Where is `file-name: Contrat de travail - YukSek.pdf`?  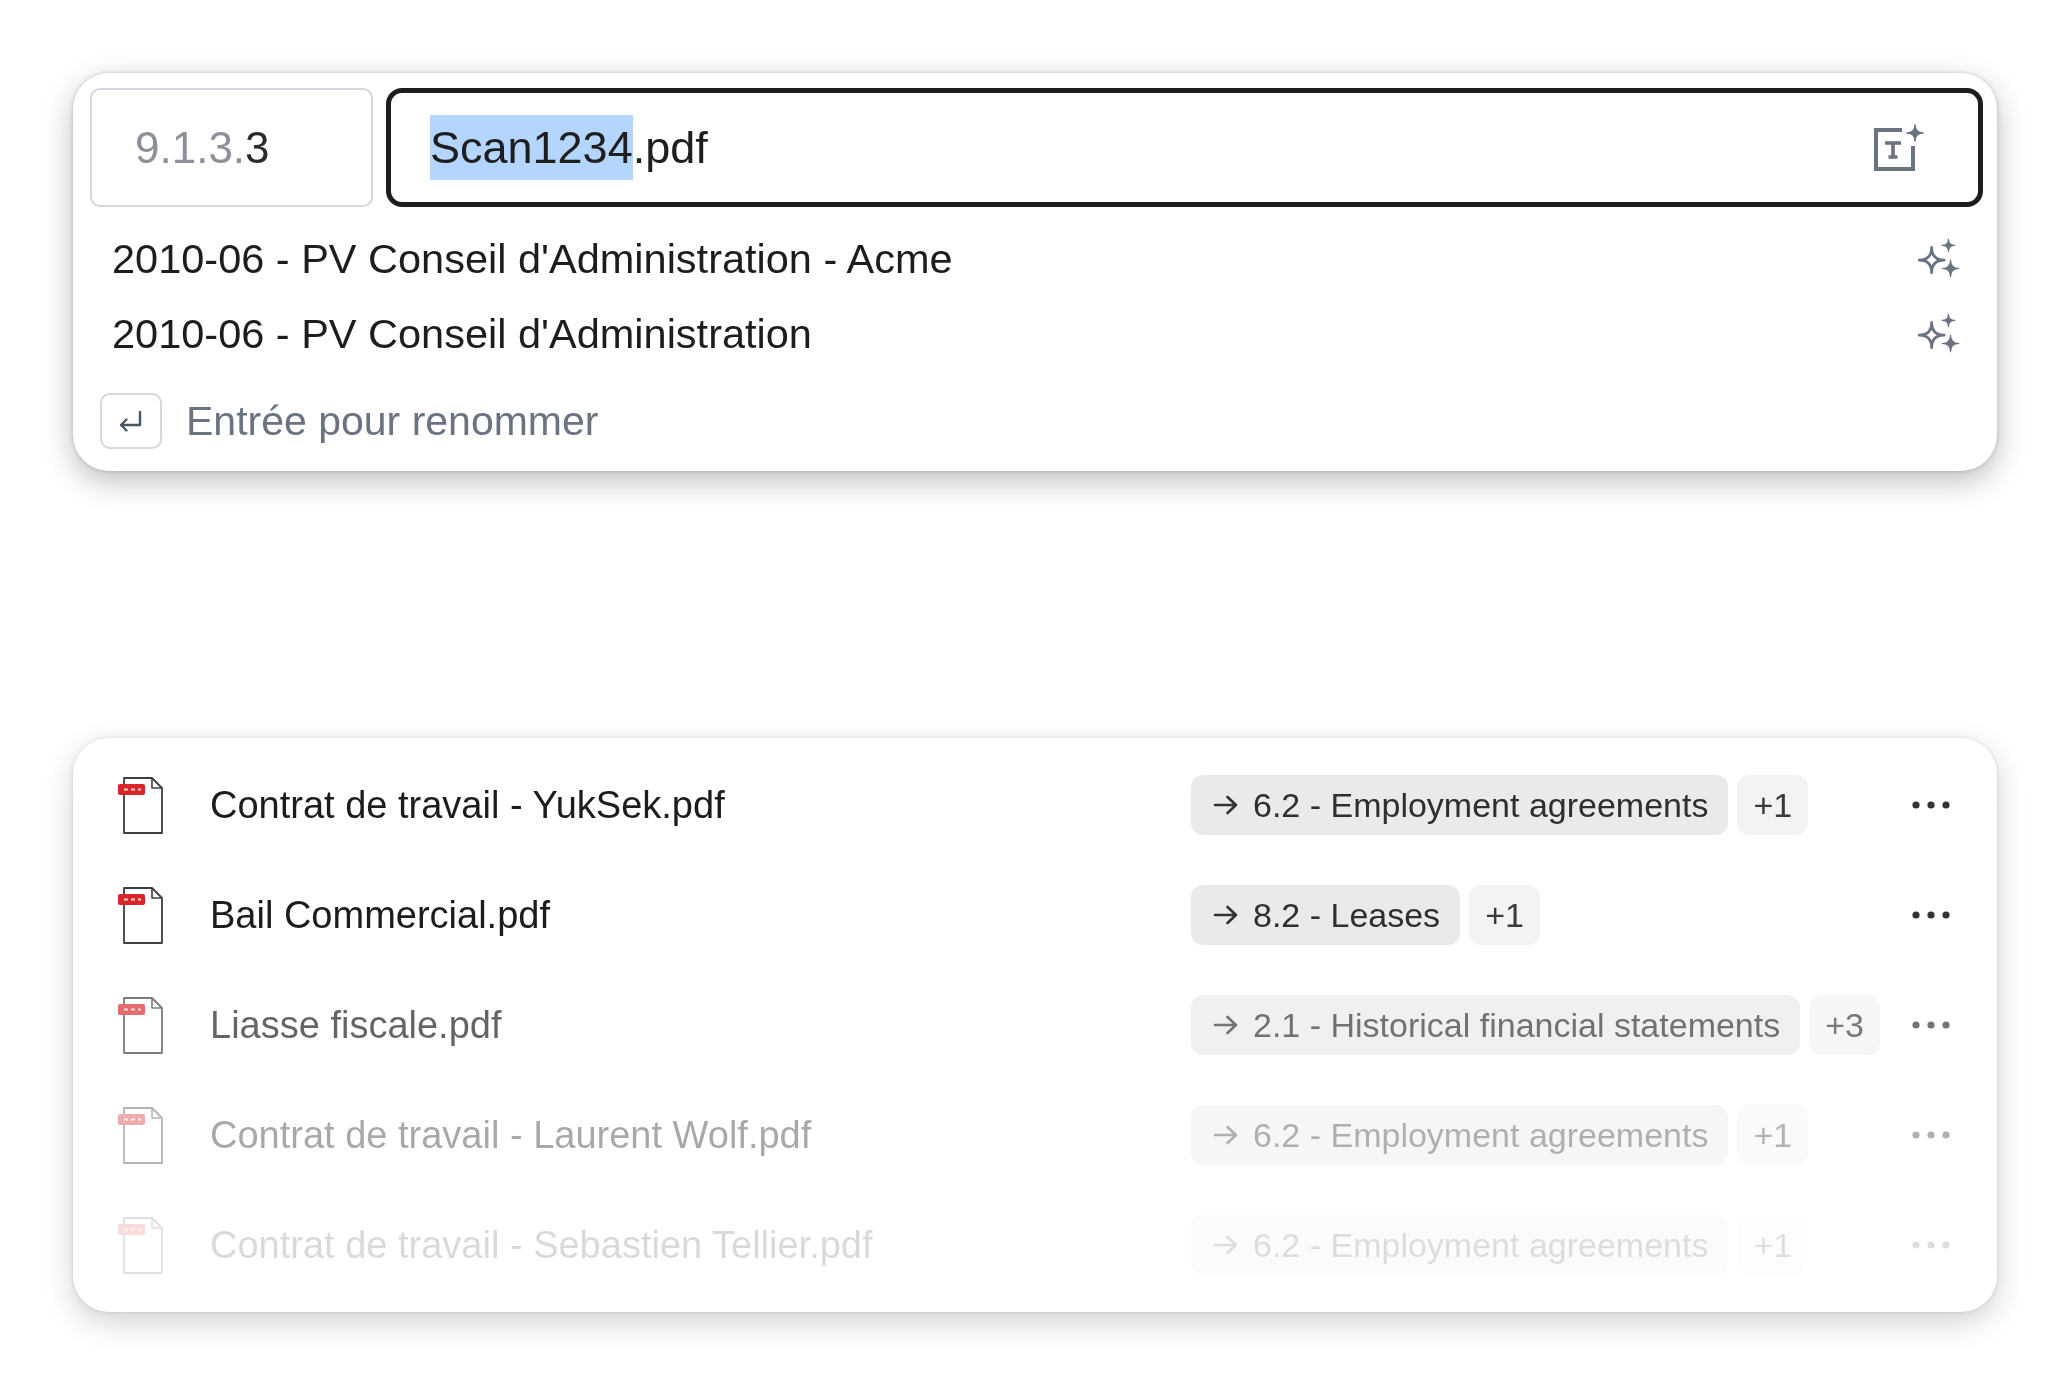 file-name: Contrat de travail - YukSek.pdf is located at coordinates (467, 805).